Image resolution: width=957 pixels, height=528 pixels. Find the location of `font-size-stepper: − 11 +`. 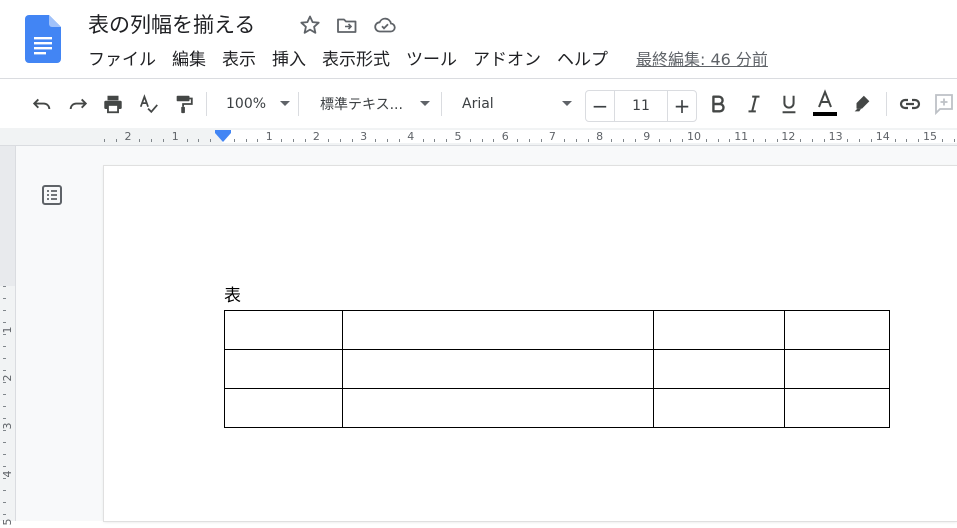

font-size-stepper: − 11 + is located at coordinates (641, 106).